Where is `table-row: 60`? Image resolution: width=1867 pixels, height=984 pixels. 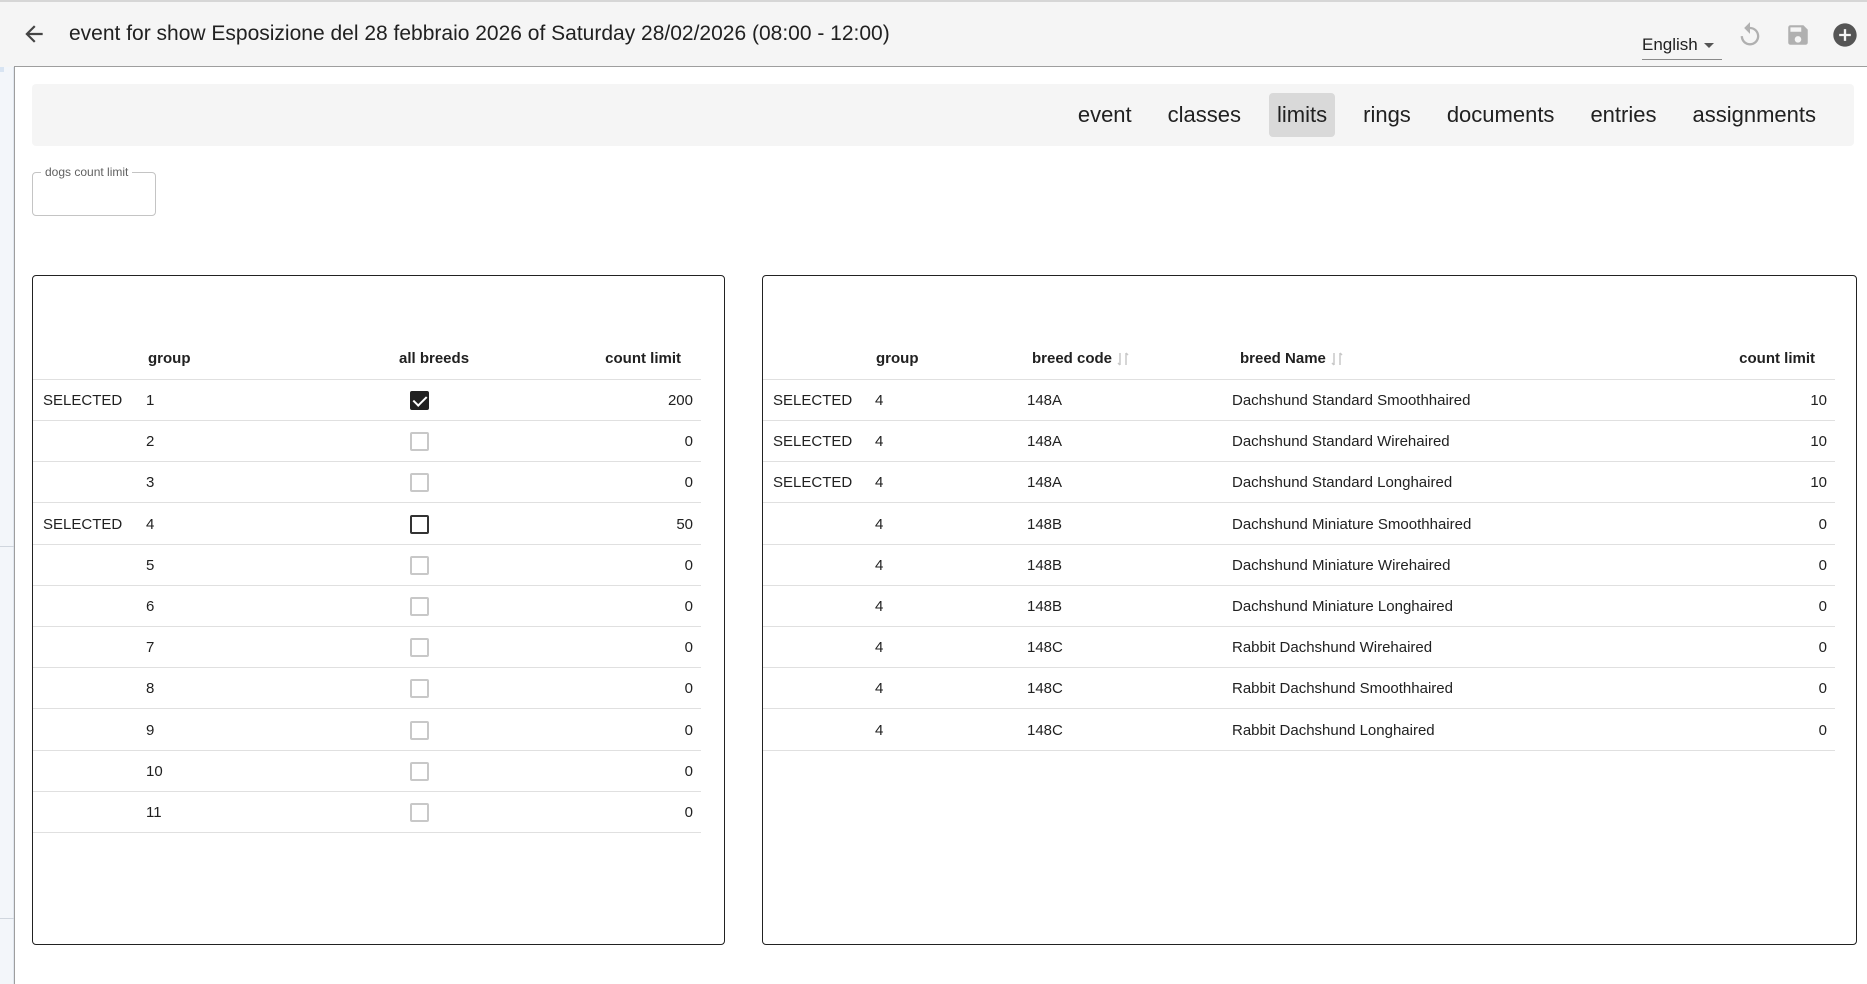 table-row: 60 is located at coordinates (367, 606).